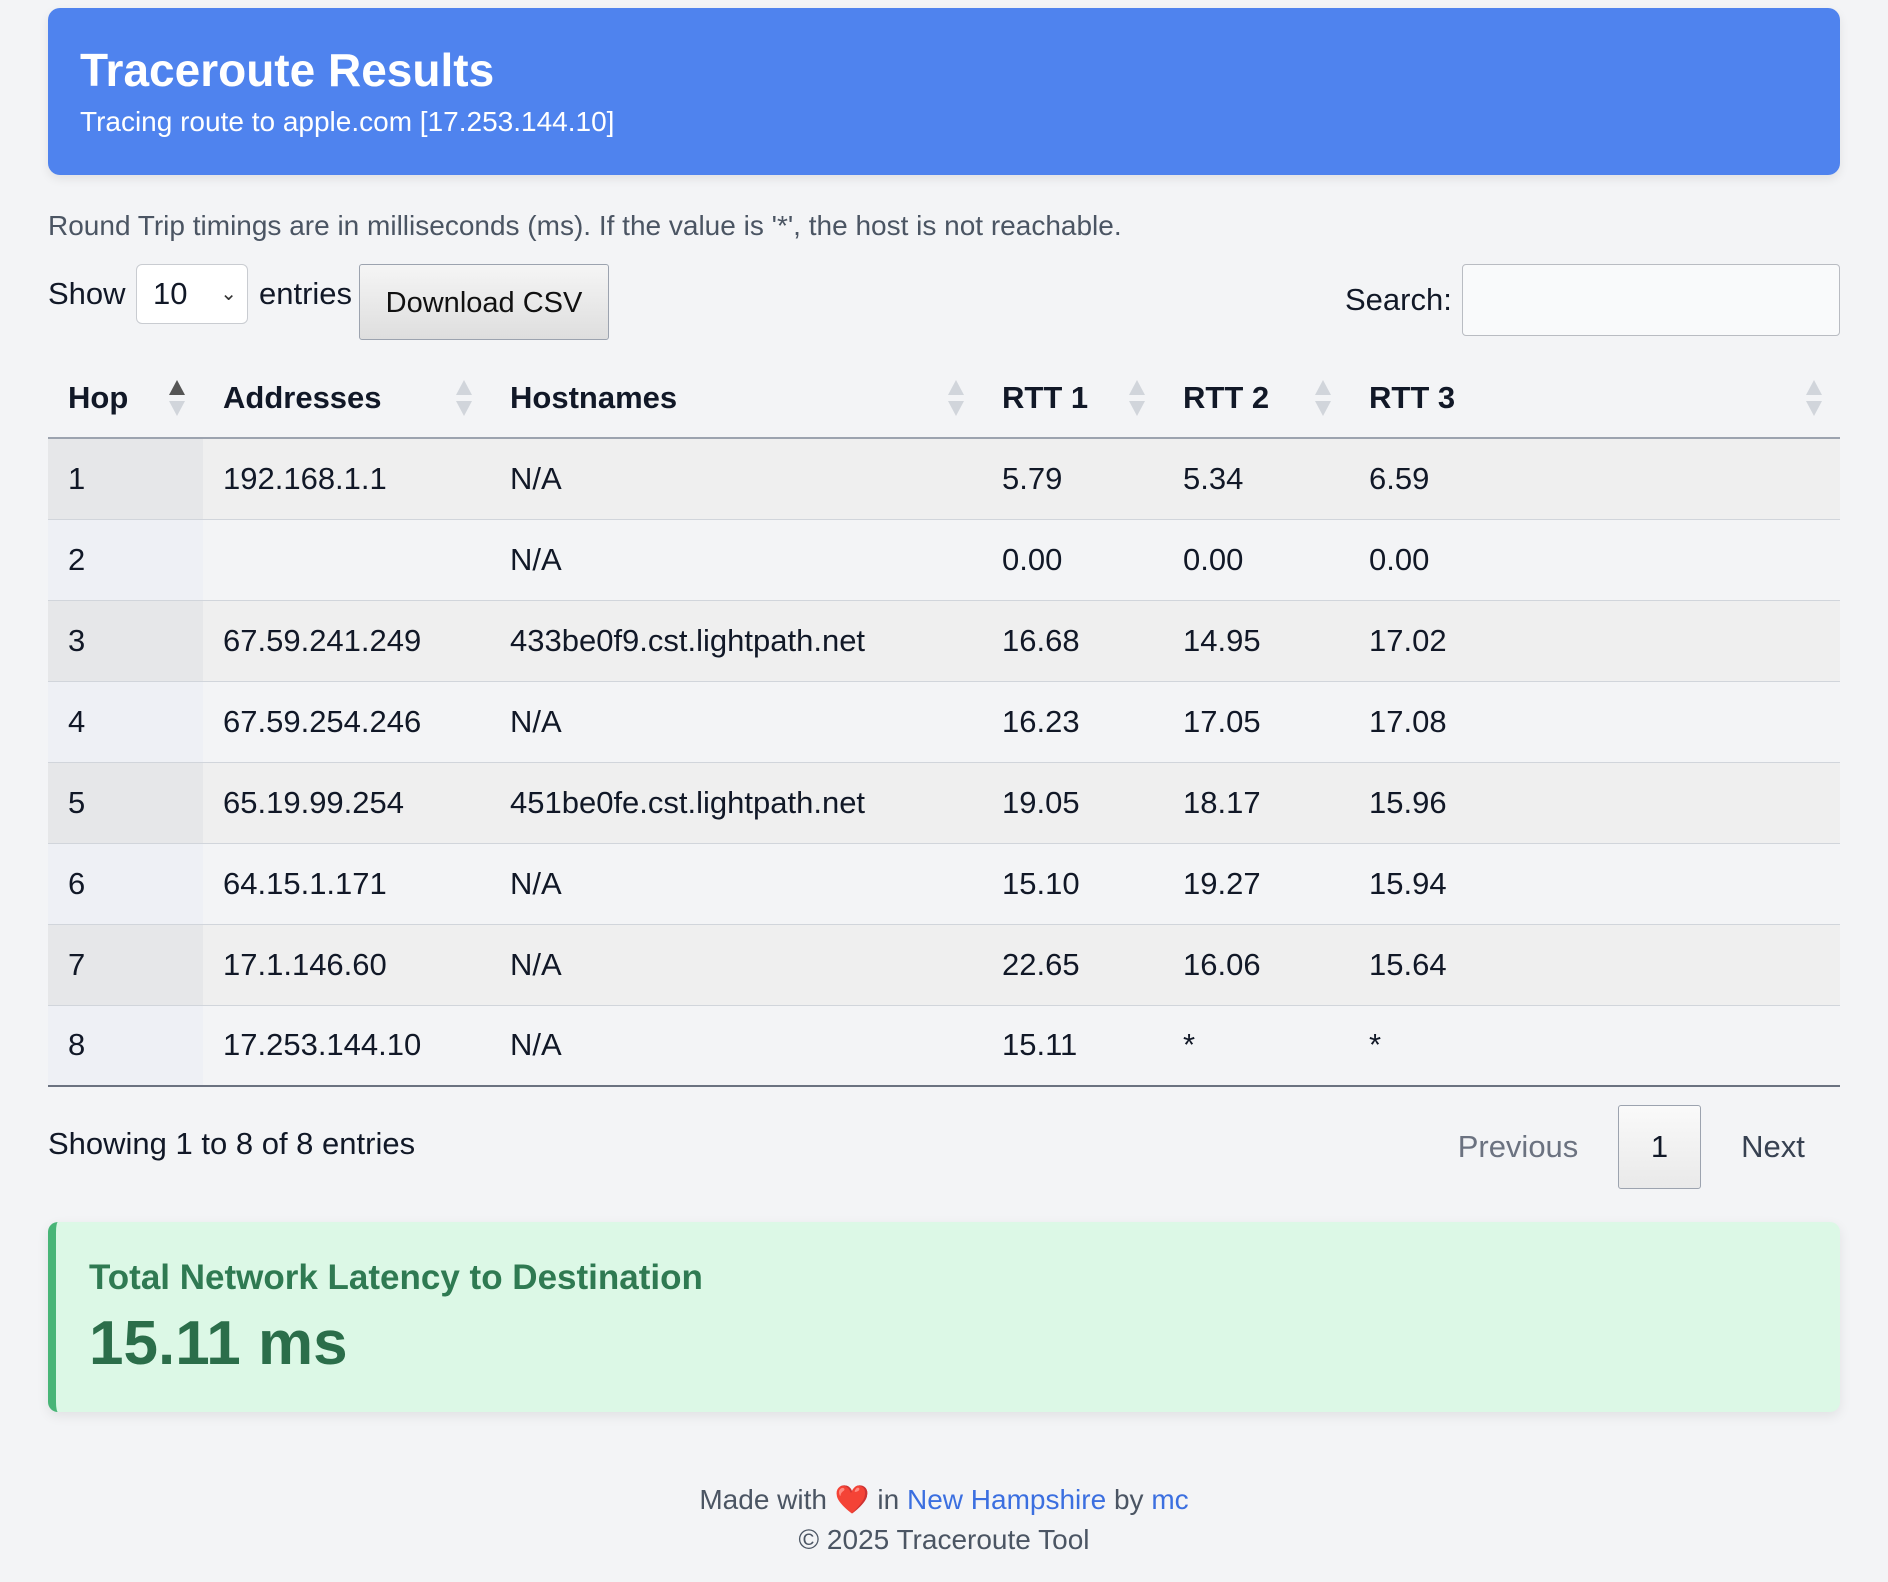 The height and width of the screenshot is (1582, 1888). What do you see at coordinates (1256, 965) in the screenshot?
I see `rtt2-cell: 16.06` at bounding box center [1256, 965].